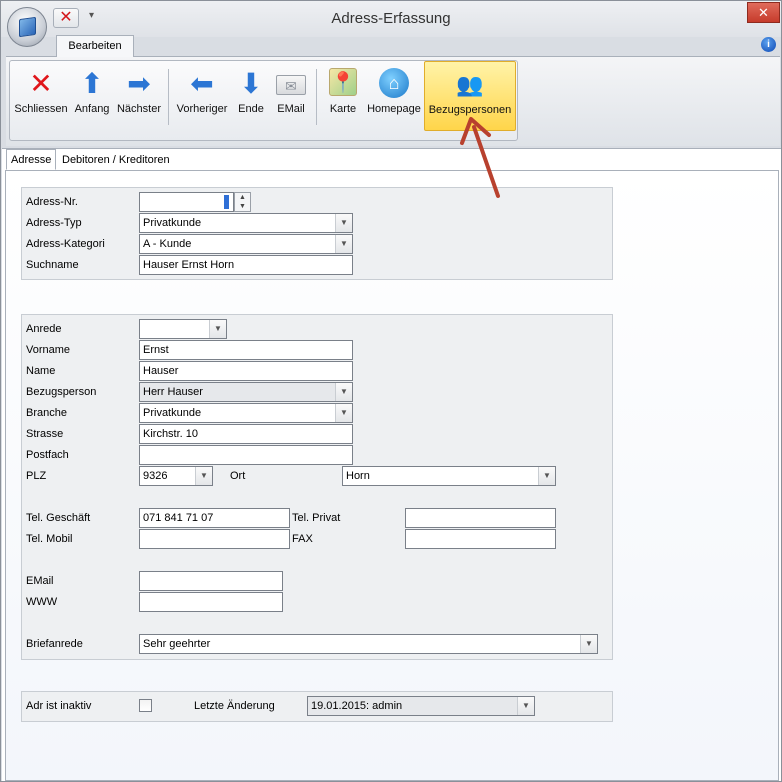 Image resolution: width=782 pixels, height=782 pixels. I want to click on www-input, so click(211, 602).